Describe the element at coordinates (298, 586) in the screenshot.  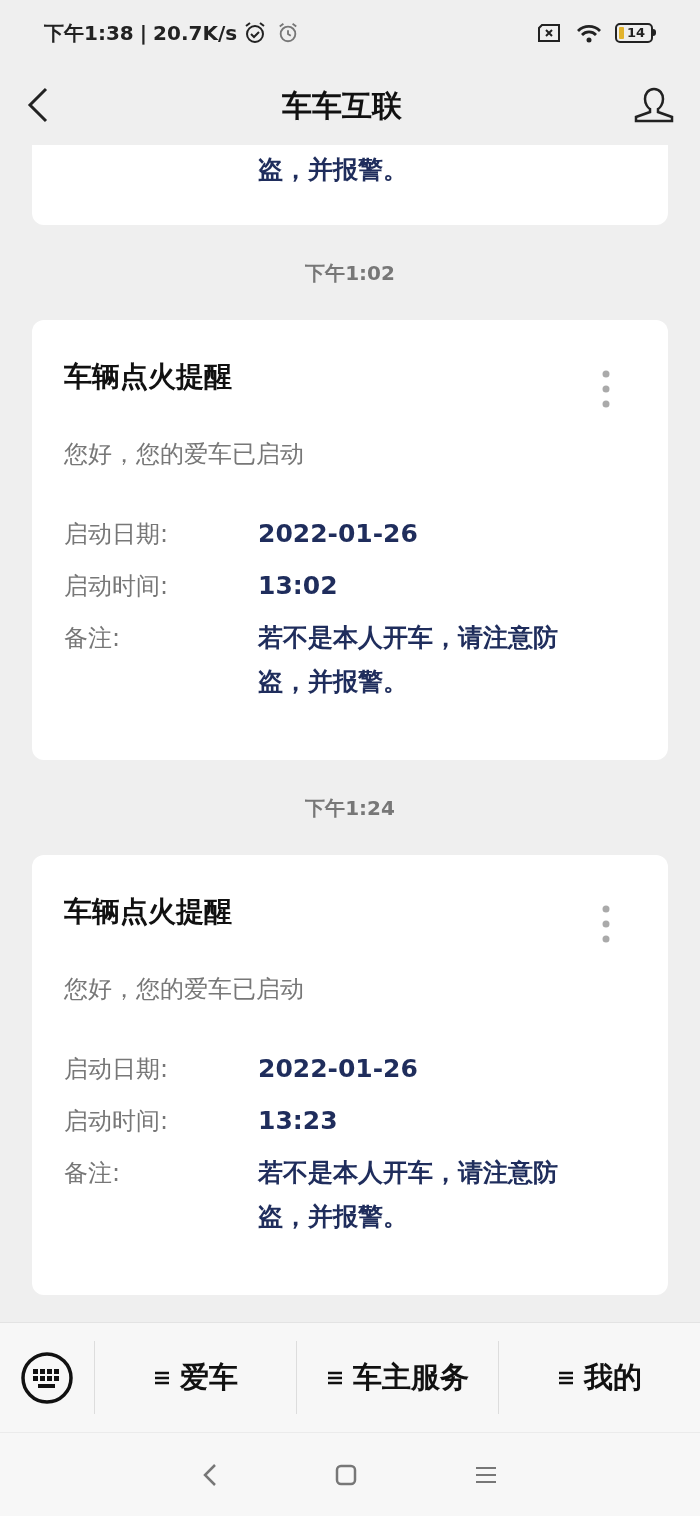
I see `field-value: 13:02` at that location.